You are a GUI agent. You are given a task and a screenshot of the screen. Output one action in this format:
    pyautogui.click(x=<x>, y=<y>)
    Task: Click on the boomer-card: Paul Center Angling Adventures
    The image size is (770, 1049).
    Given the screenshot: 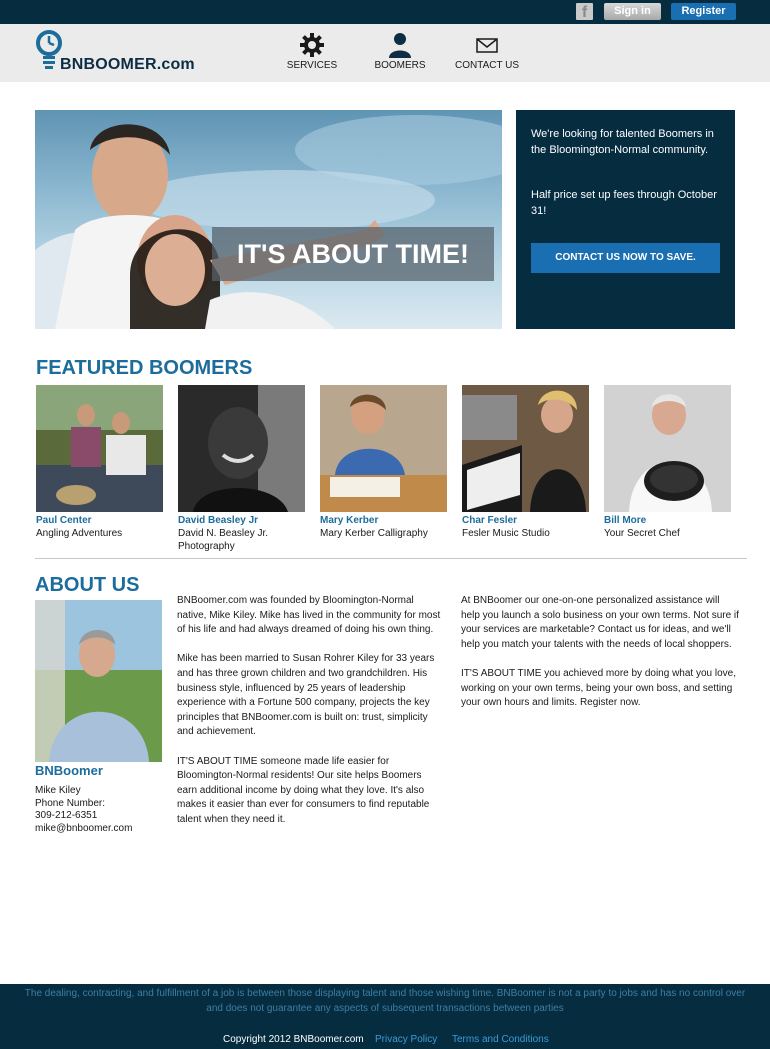 What is the action you would take?
    pyautogui.click(x=99, y=462)
    